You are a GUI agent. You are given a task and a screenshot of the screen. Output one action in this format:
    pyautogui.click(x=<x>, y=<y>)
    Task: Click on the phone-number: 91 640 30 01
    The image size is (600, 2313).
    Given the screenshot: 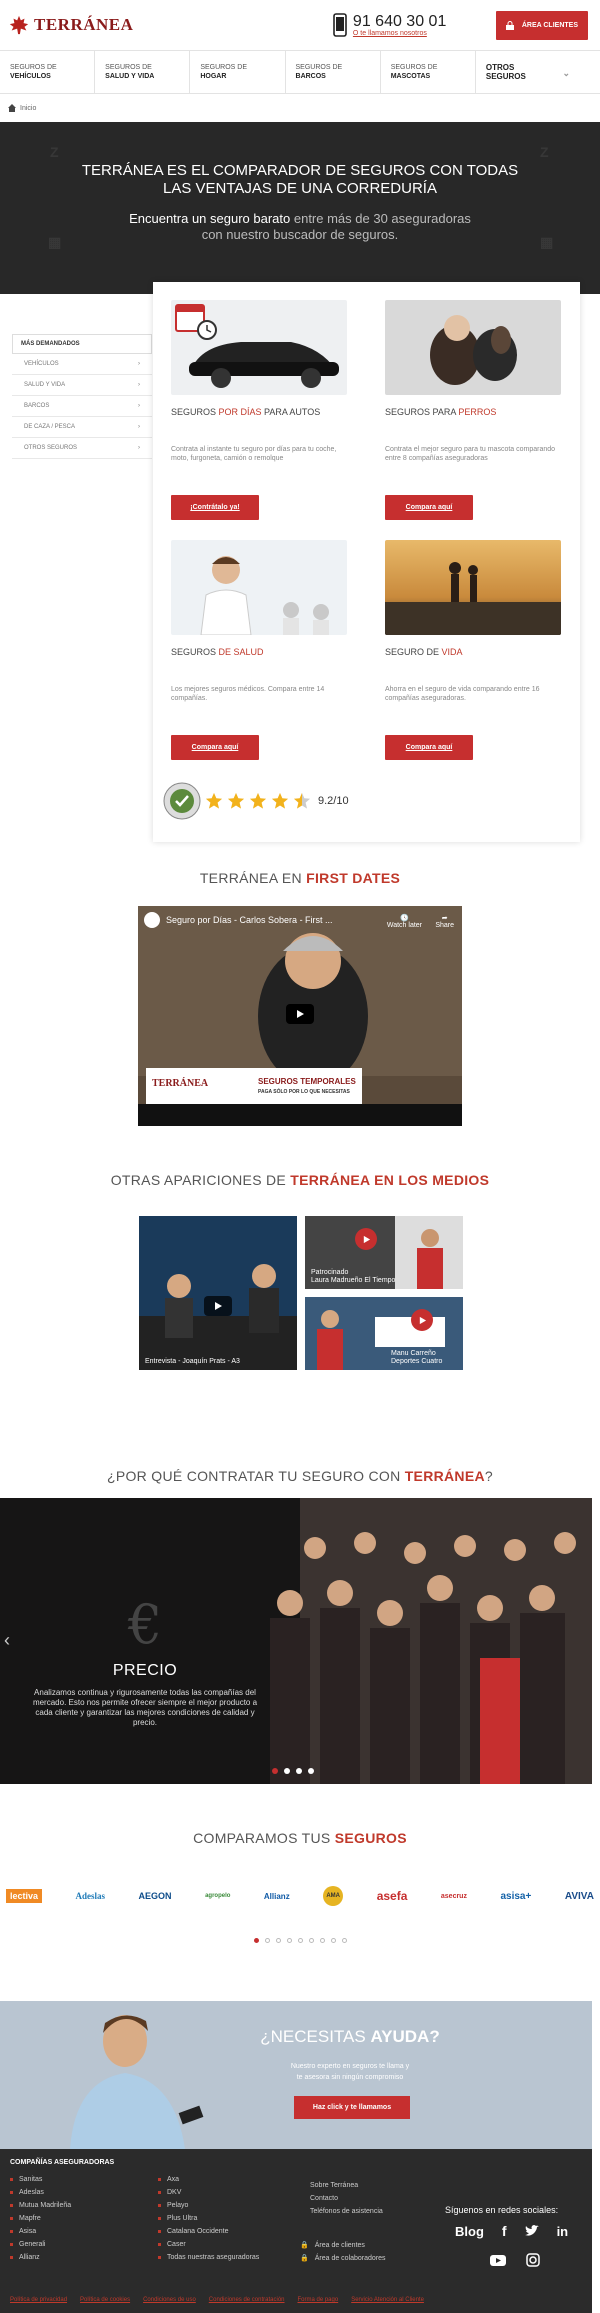 What is the action you would take?
    pyautogui.click(x=399, y=21)
    